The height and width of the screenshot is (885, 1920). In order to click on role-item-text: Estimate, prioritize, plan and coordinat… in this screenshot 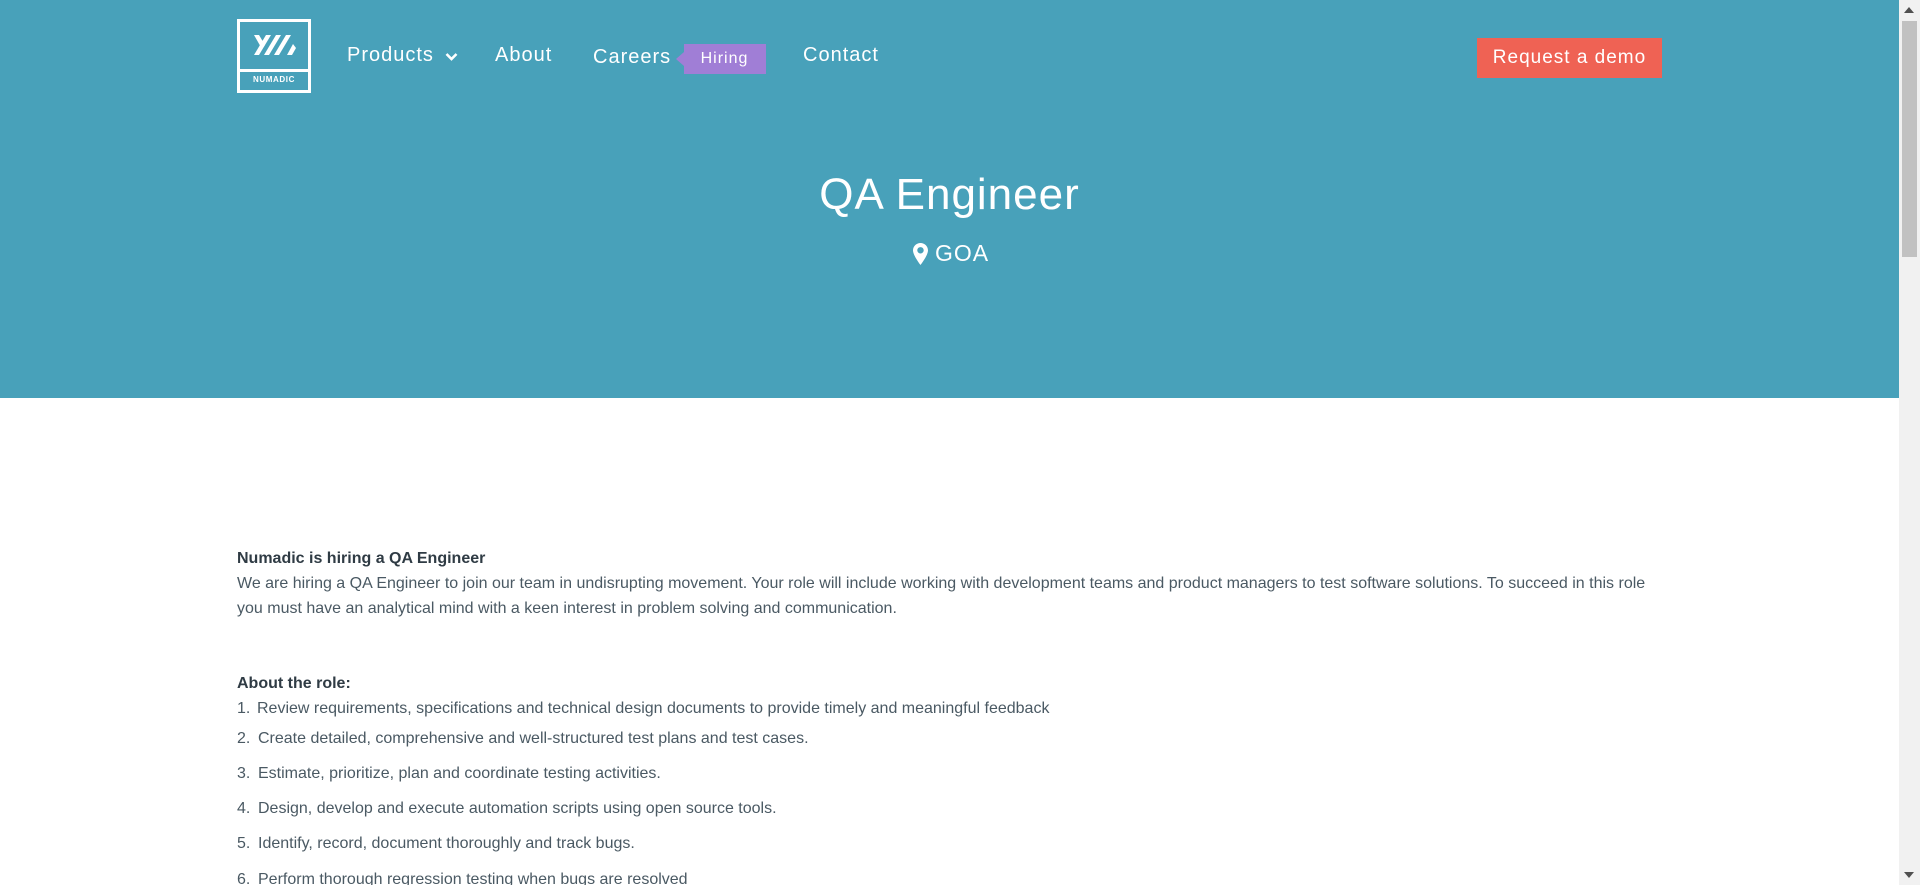, I will do `click(459, 773)`.